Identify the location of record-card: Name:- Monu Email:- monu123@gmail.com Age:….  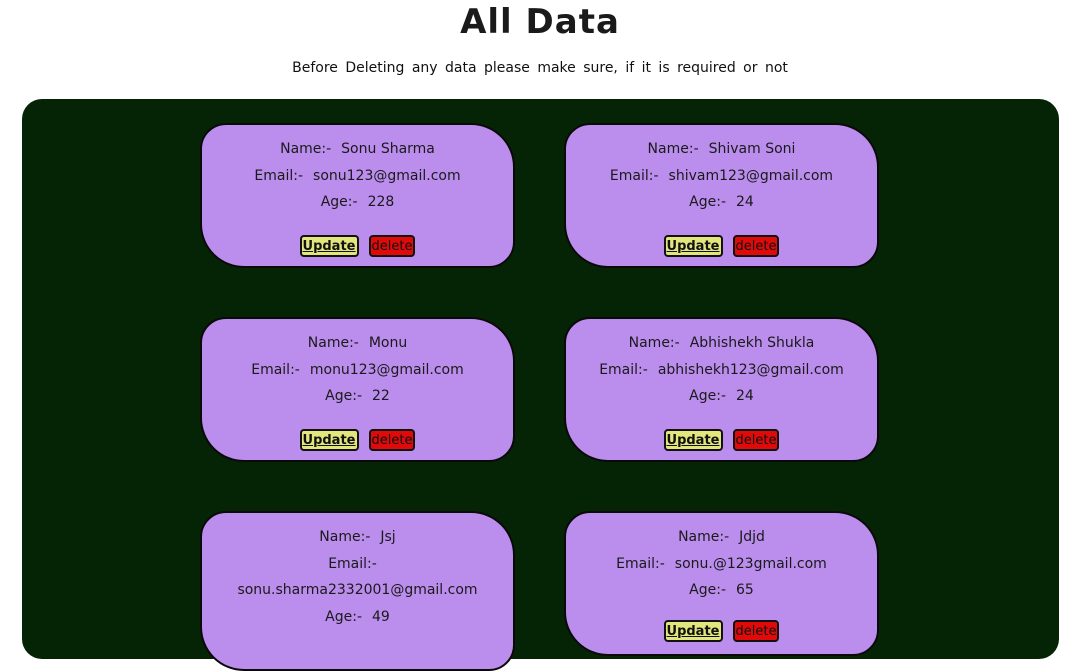
(357, 389).